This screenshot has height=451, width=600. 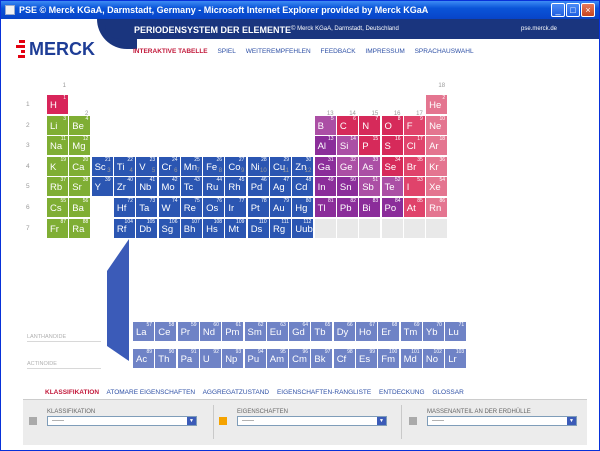 What do you see at coordinates (147, 207) in the screenshot?
I see `element-ta: 73 Ta` at bounding box center [147, 207].